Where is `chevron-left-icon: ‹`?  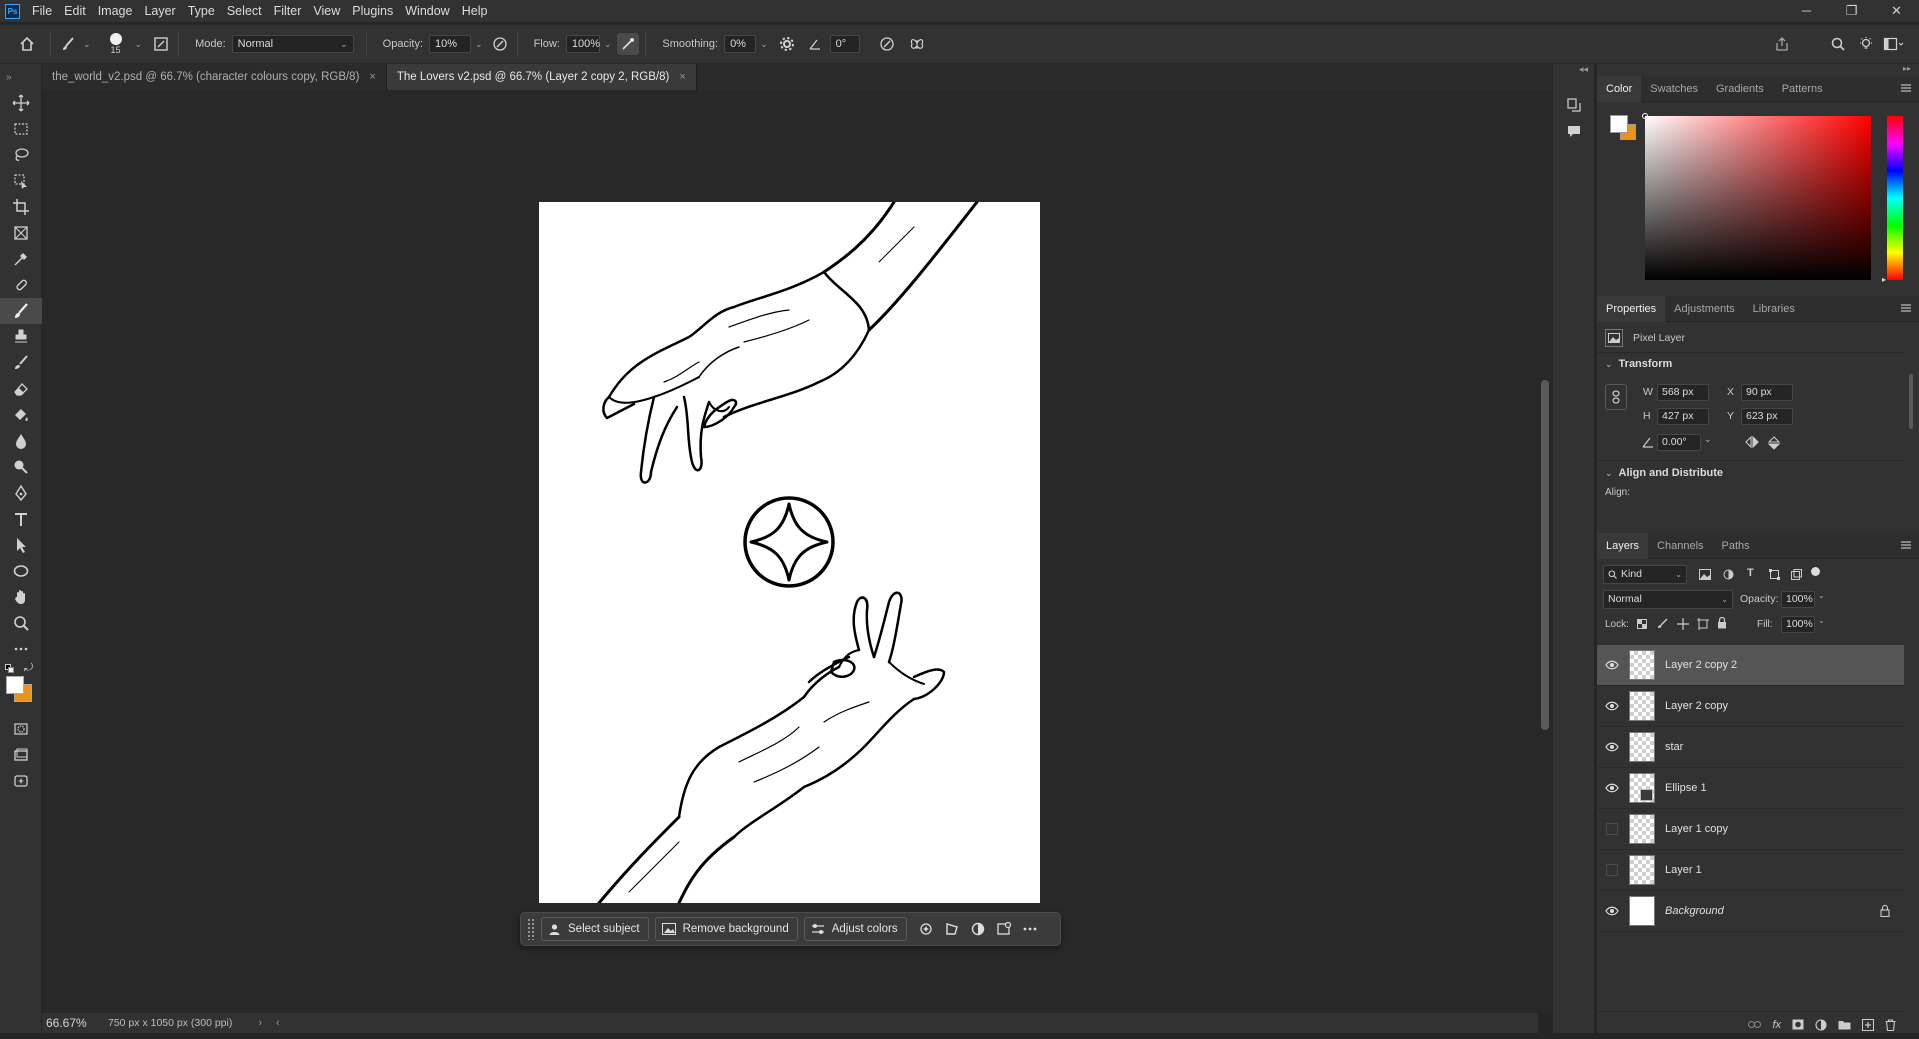
chevron-left-icon: ‹ is located at coordinates (278, 1023).